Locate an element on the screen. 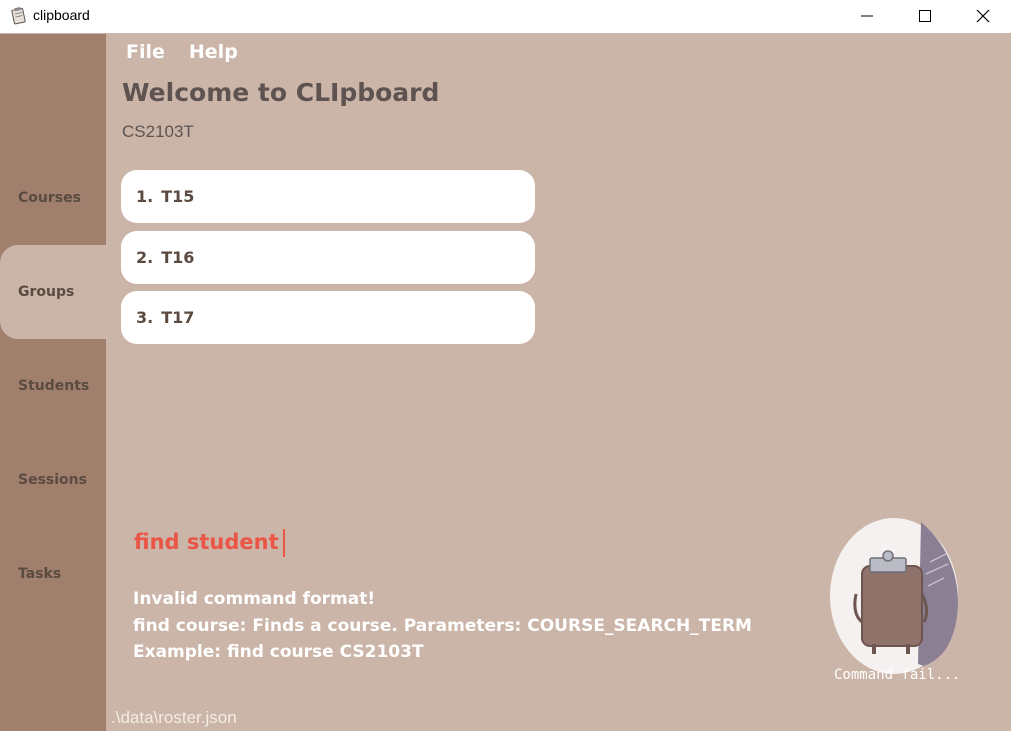 This screenshot has width=1011, height=731. close-icon is located at coordinates (983, 15).